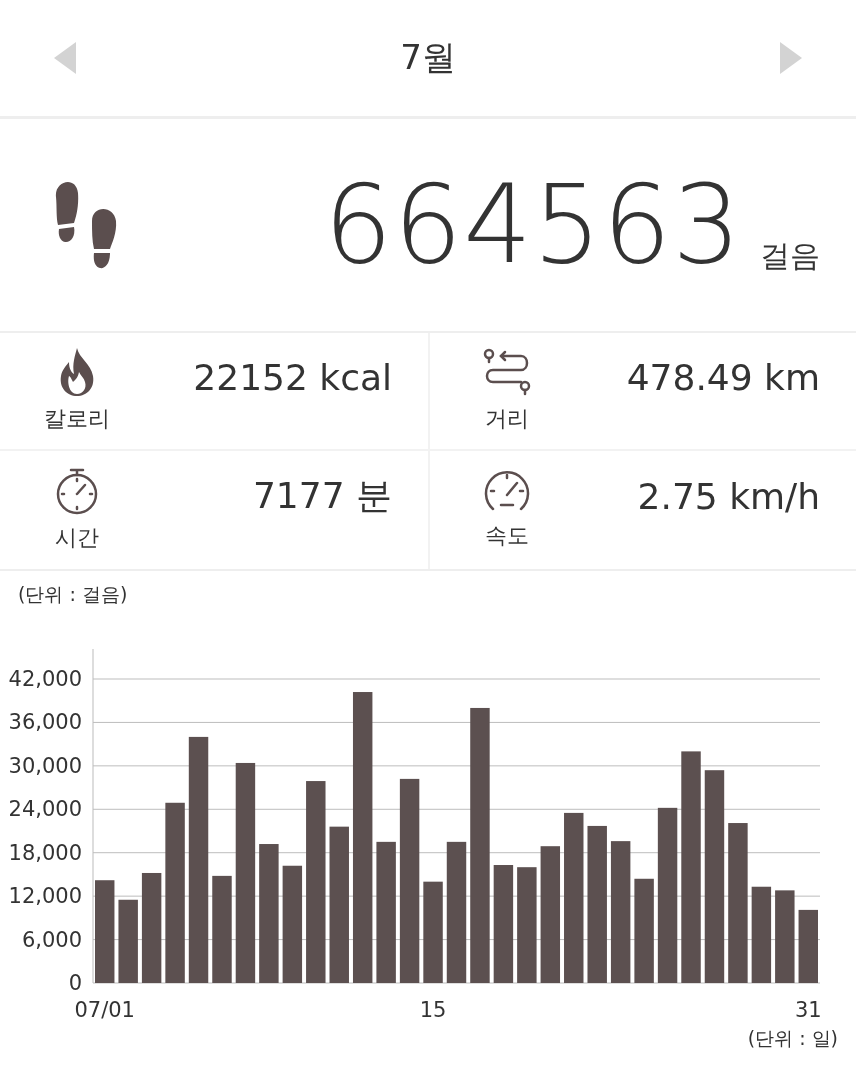 Image resolution: width=856 pixels, height=1079 pixels. Describe the element at coordinates (292, 377) in the screenshot. I see `stat-value: 22152 kcal` at that location.